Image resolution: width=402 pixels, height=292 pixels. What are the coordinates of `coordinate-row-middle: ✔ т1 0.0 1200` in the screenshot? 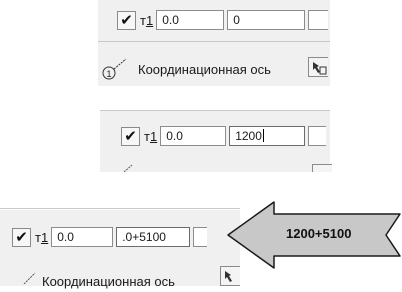 It's located at (224, 136).